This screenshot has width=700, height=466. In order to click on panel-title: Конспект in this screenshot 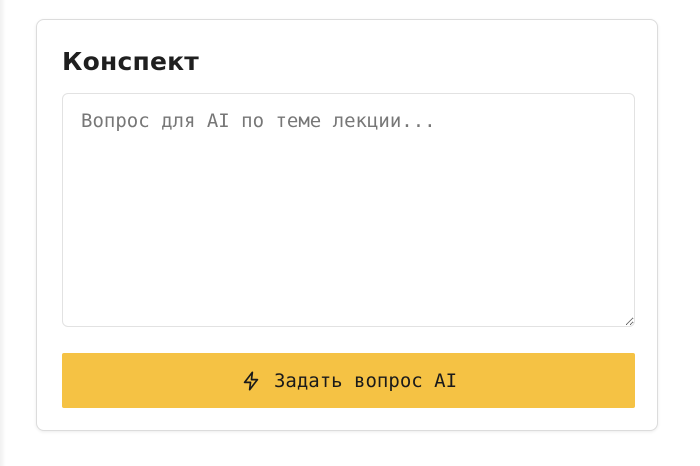, I will do `click(130, 61)`.